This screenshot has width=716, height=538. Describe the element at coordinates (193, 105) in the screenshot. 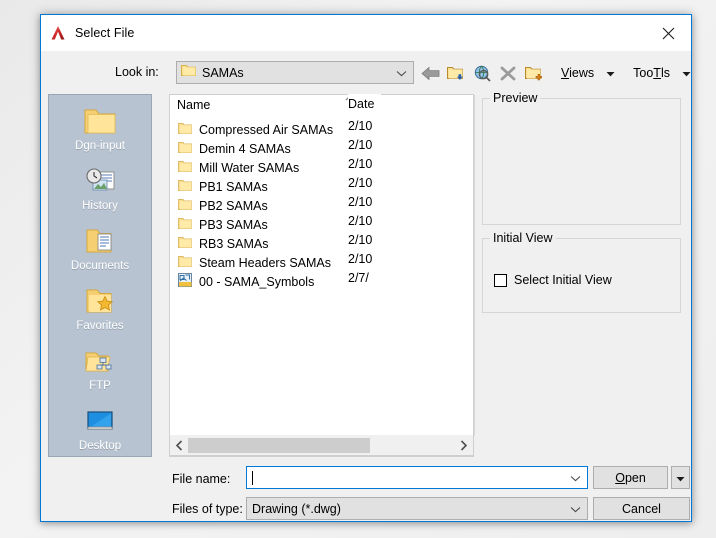

I see `column-header-name: Name` at that location.